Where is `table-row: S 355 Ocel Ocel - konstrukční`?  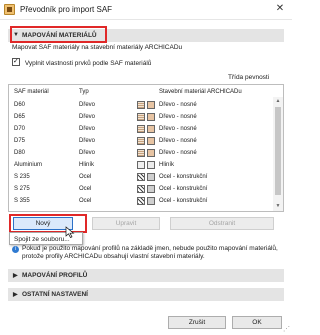 table-row: S 355 Ocel Ocel - konstrukční is located at coordinates (140, 201).